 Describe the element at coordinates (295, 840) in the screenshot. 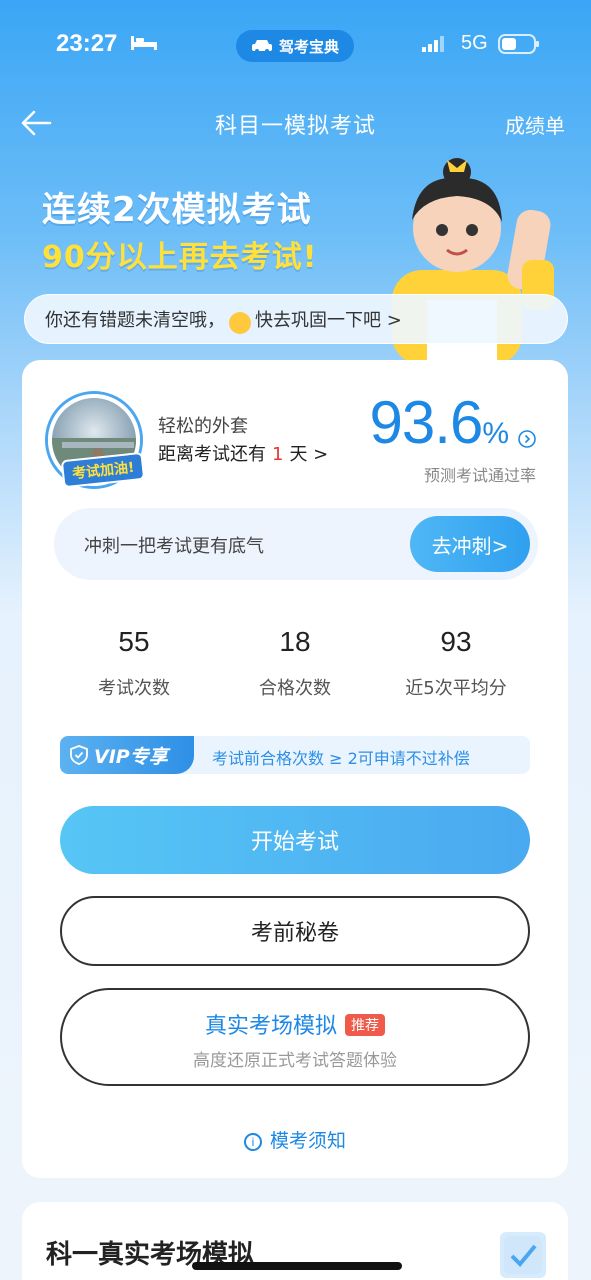

I see `start-exam-button: 开始考试` at that location.